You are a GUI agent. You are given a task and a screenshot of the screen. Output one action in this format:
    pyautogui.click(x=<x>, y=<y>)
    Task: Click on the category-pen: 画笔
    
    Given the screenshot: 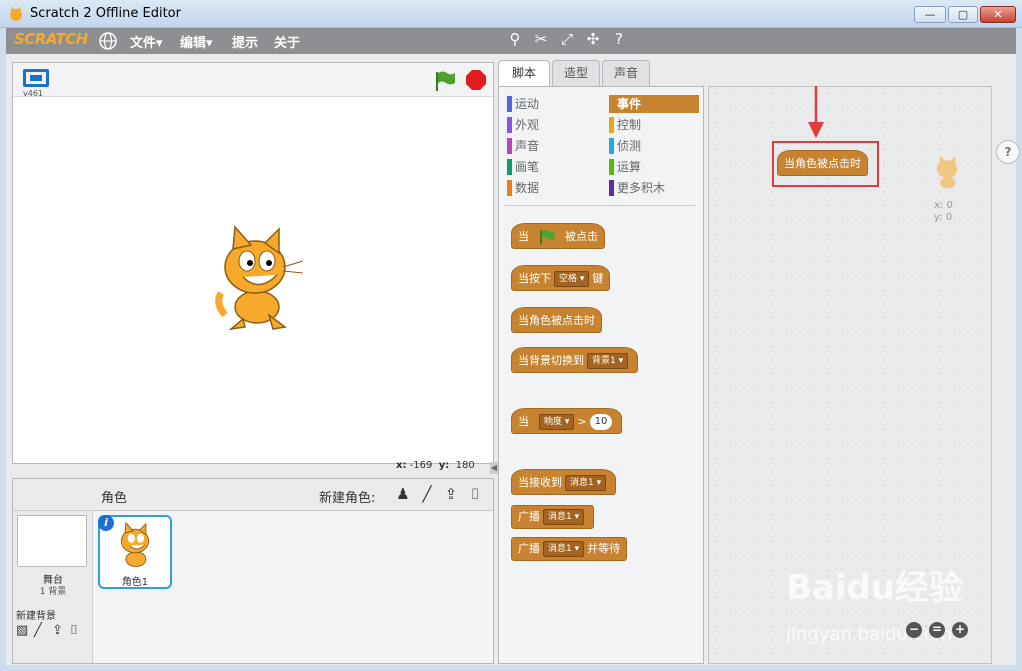 What is the action you would take?
    pyautogui.click(x=555, y=167)
    